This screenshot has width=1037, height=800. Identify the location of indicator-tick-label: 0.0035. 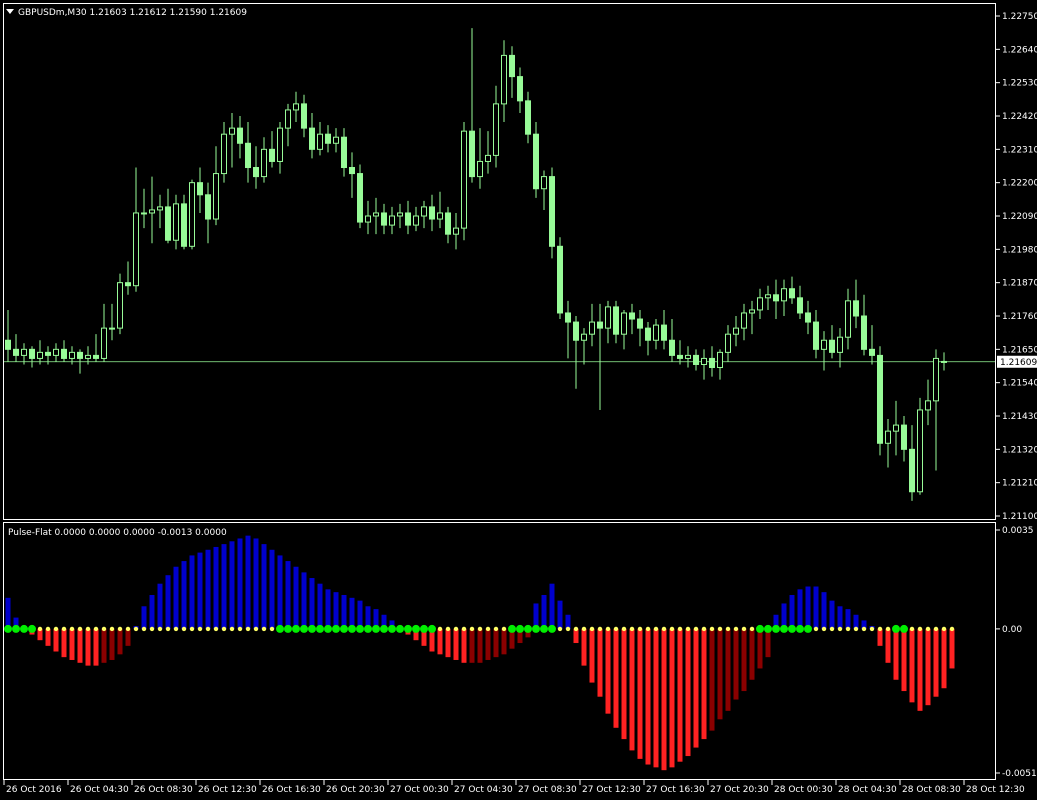
(1018, 531).